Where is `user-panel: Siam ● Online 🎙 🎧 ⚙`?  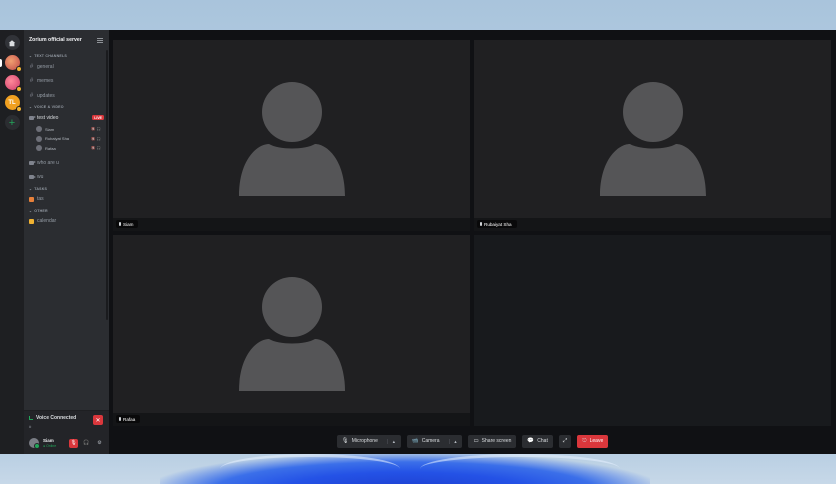 user-panel: Siam ● Online 🎙 🎧 ⚙ is located at coordinates (66, 443).